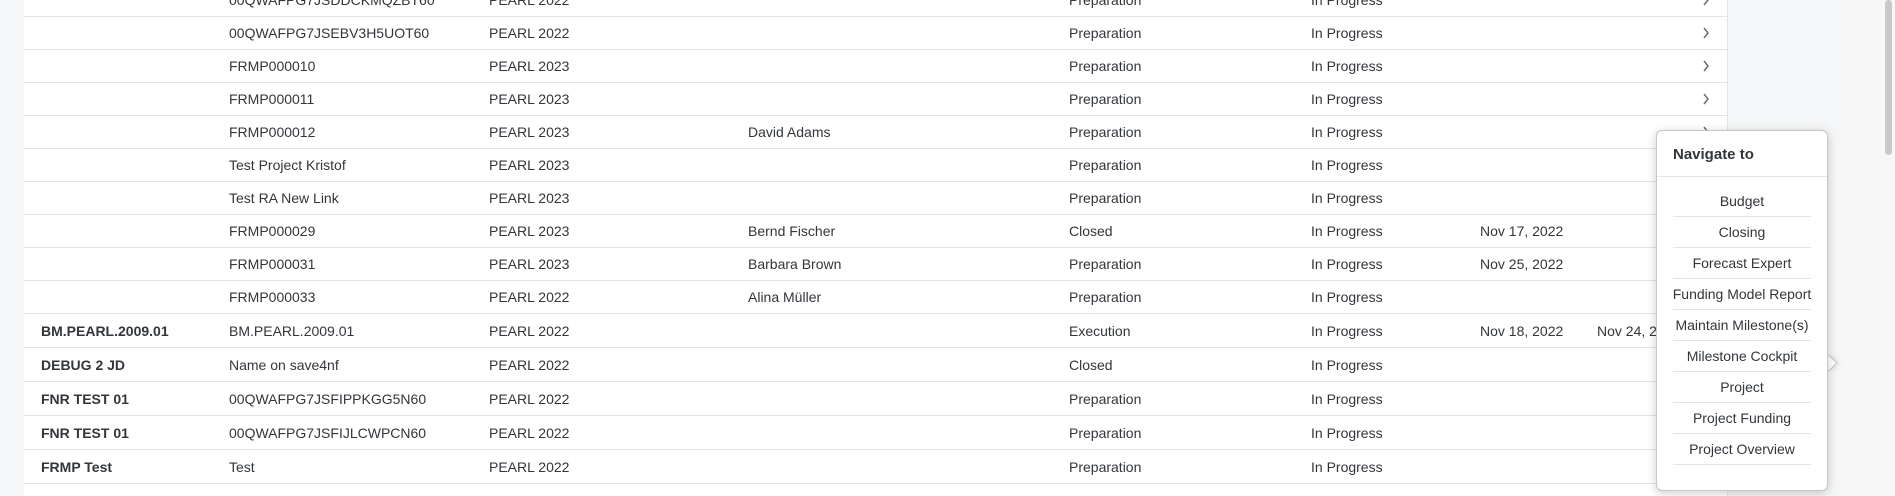 The width and height of the screenshot is (1895, 496). I want to click on group-cell: DEBUG 2 JD, so click(83, 364).